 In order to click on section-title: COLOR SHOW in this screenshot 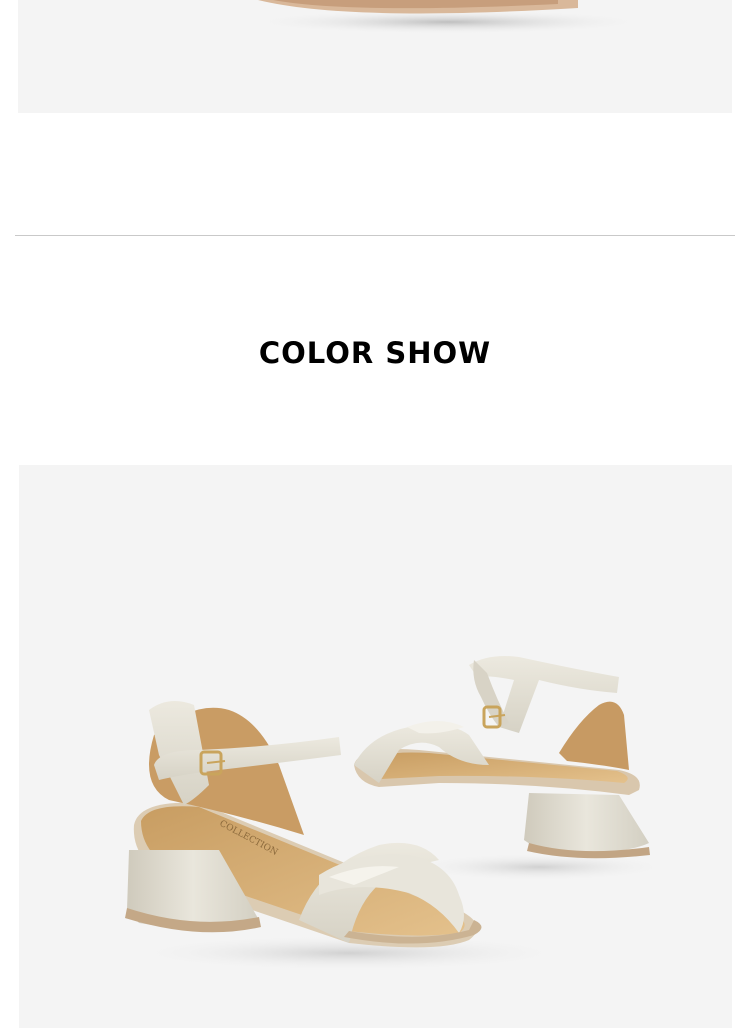, I will do `click(375, 353)`.